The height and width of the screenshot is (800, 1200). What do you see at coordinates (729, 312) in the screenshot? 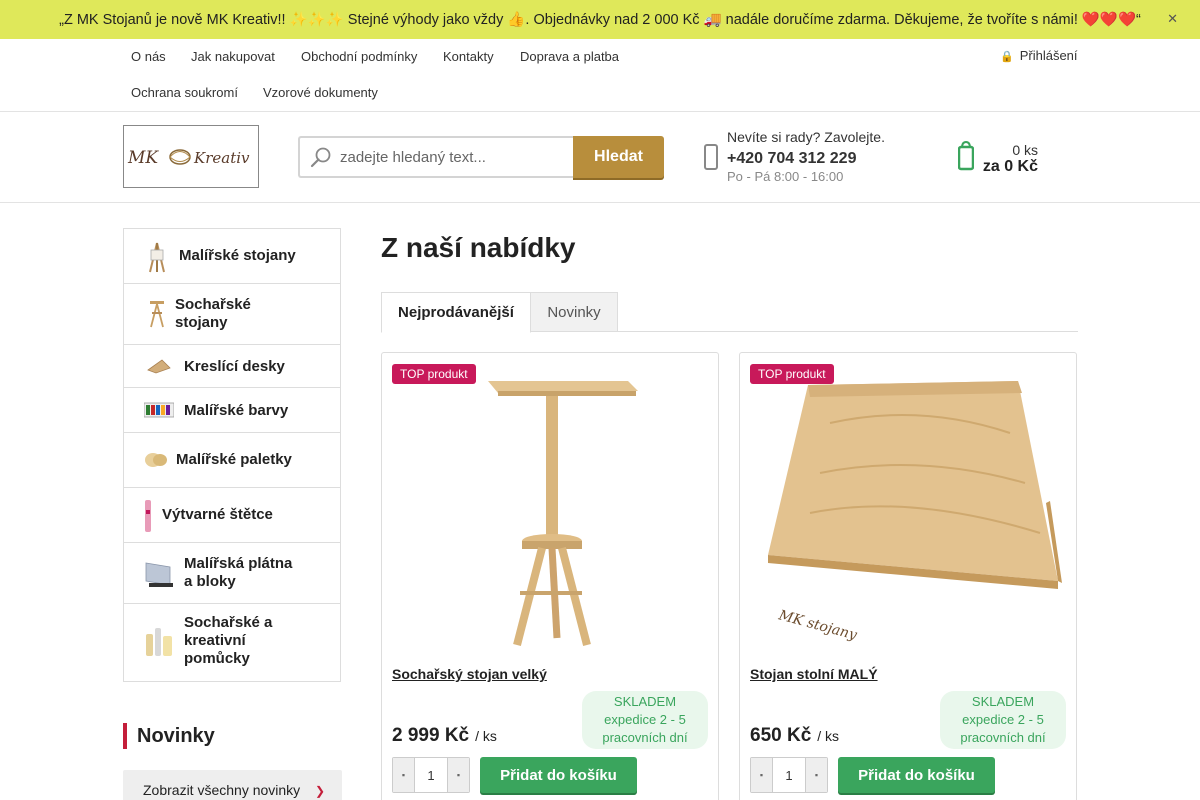
I see `product-tabs: Nejprodávanější Novinky` at bounding box center [729, 312].